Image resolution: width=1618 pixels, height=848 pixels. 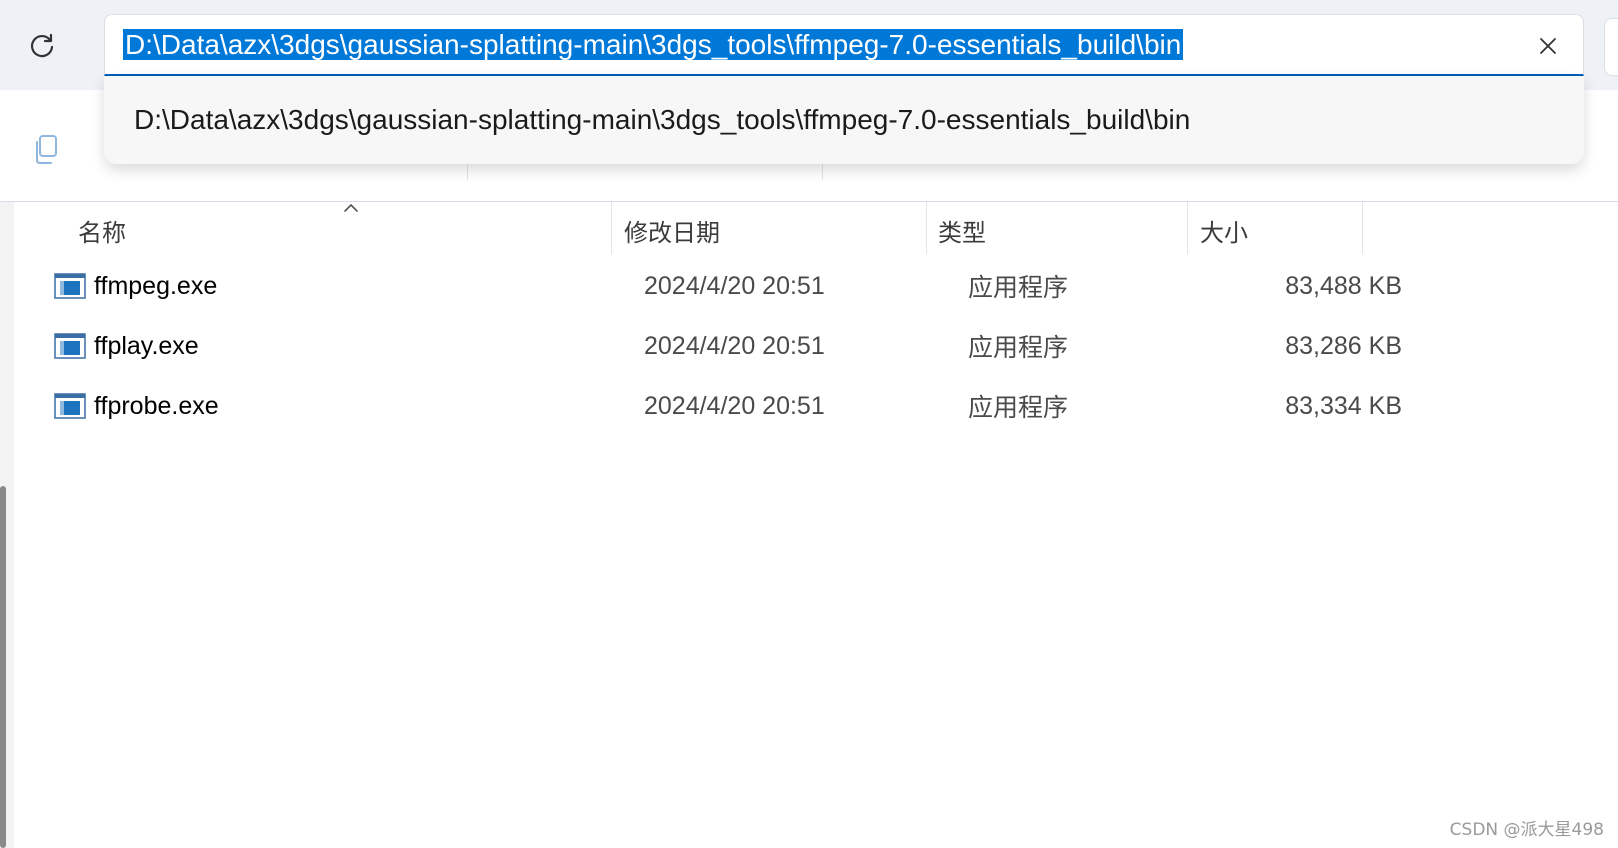 I want to click on copy-icon, so click(x=46, y=149).